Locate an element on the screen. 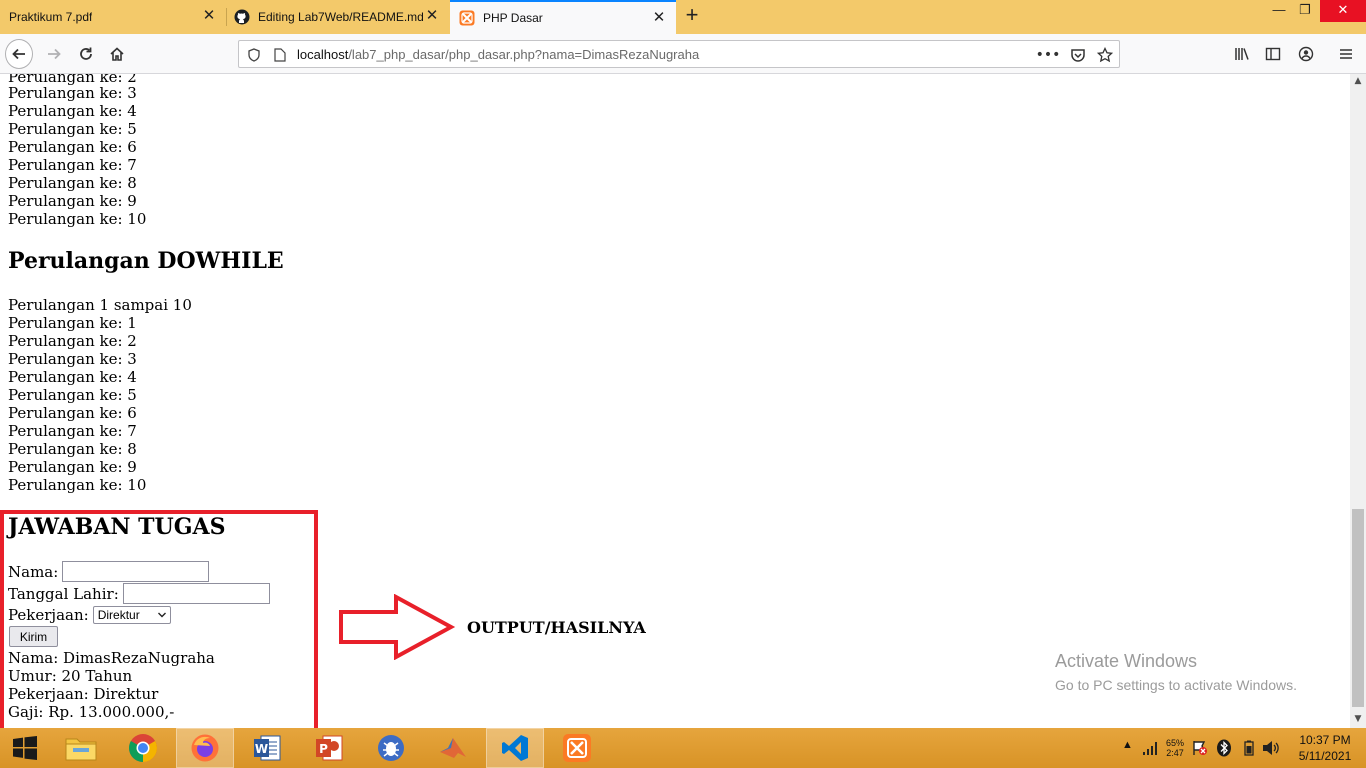 The image size is (1366, 768). close-window-button: ✕ is located at coordinates (1343, 11).